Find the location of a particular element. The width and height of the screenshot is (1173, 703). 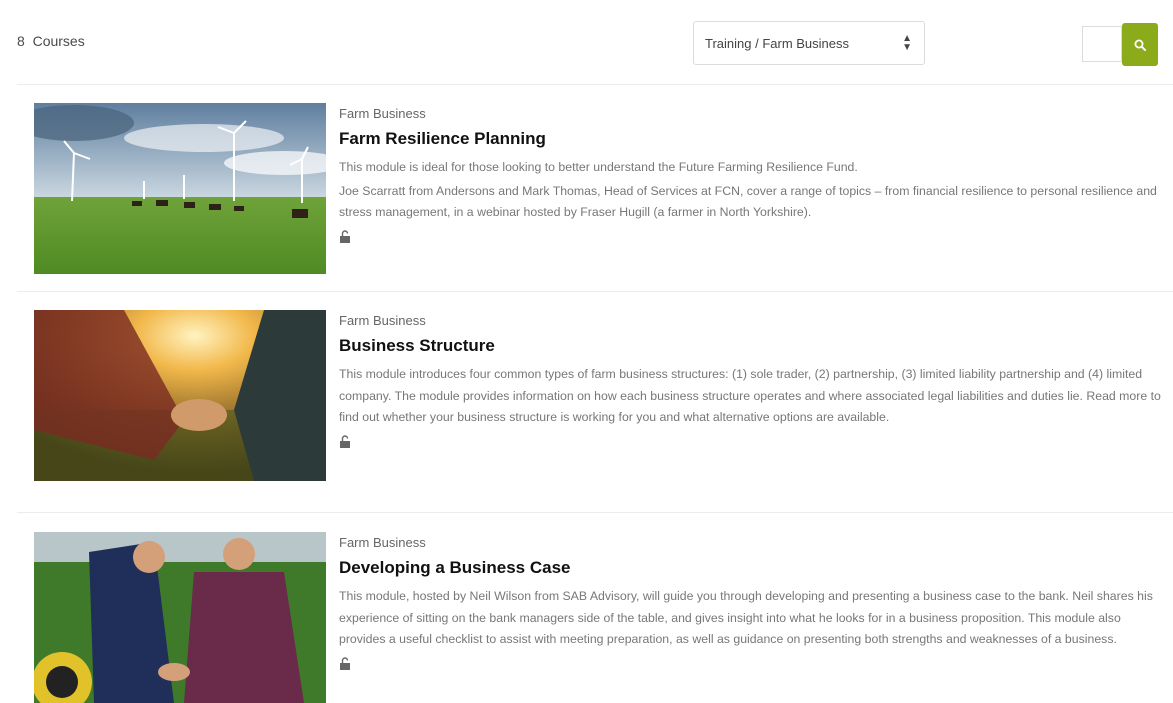

tractor-handshake-image is located at coordinates (180, 617).